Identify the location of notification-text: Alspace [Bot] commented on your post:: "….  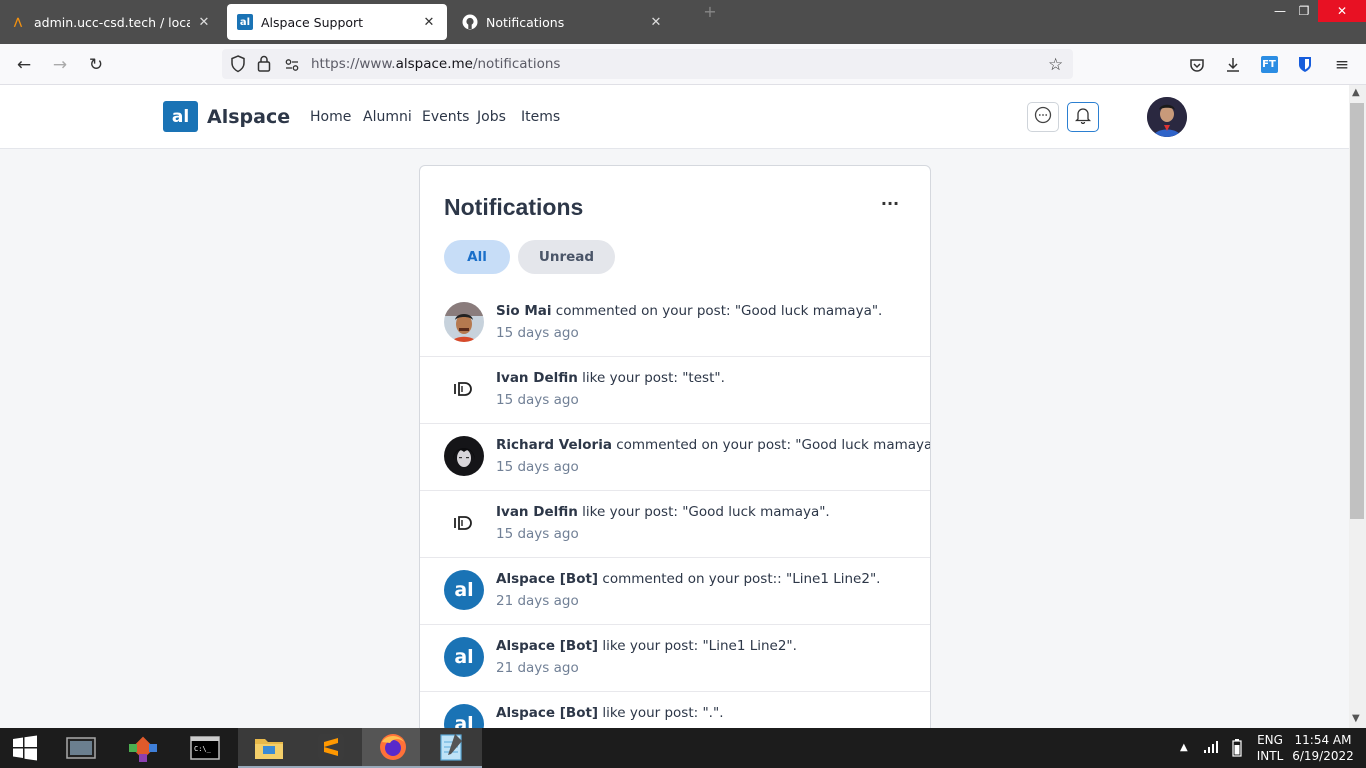
(688, 579).